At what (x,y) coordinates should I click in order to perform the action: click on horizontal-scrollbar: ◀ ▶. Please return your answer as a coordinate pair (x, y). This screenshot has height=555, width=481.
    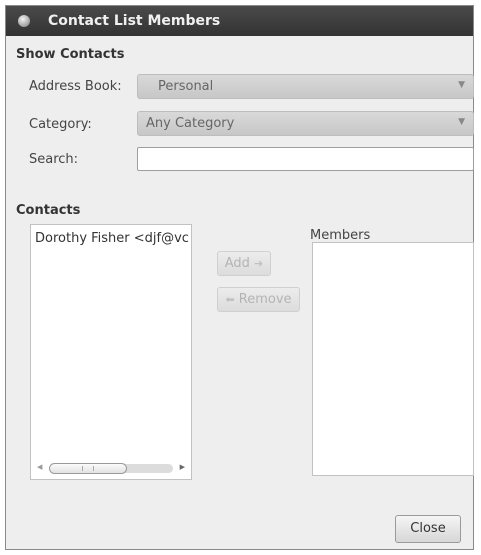
    Looking at the image, I should click on (111, 468).